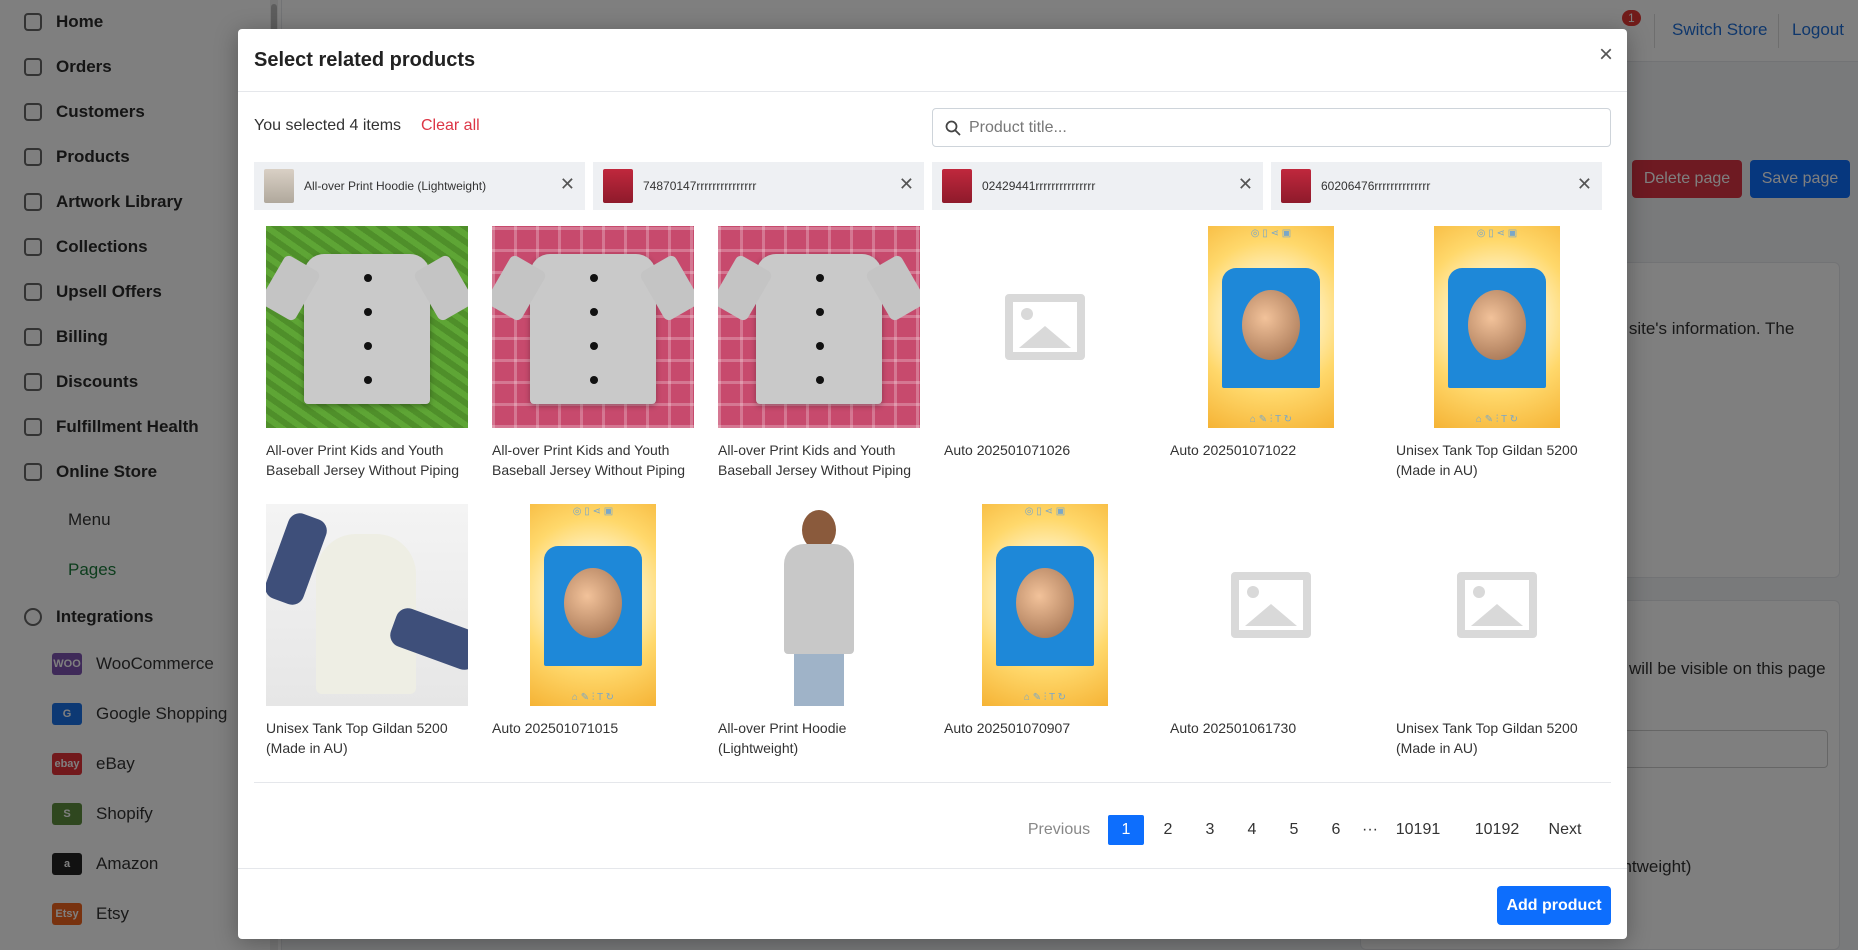  Describe the element at coordinates (782, 738) in the screenshot. I see `product-name: All-over Print Hoodie (Lightweight)` at that location.